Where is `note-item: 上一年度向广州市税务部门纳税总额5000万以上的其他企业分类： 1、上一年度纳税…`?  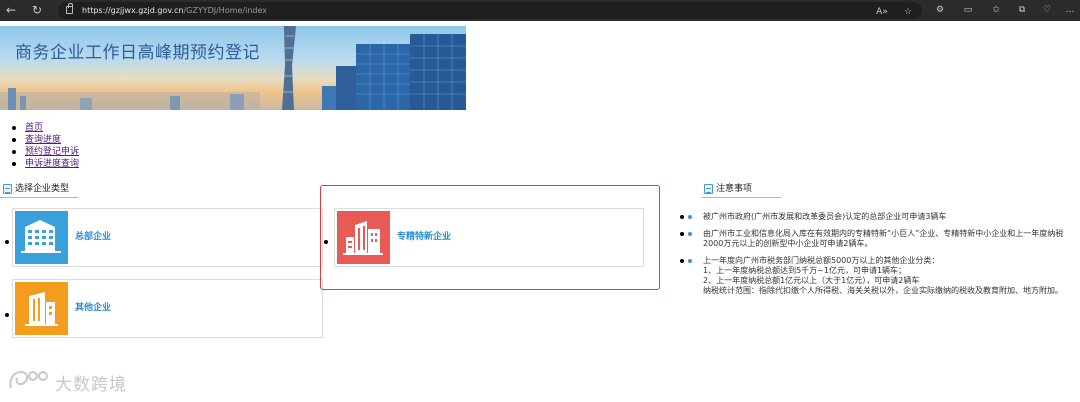
note-item: 上一年度向广州市税务部门纳税总额5000万以上的其他企业分类： 1、上一年度纳税… is located at coordinates (878, 276).